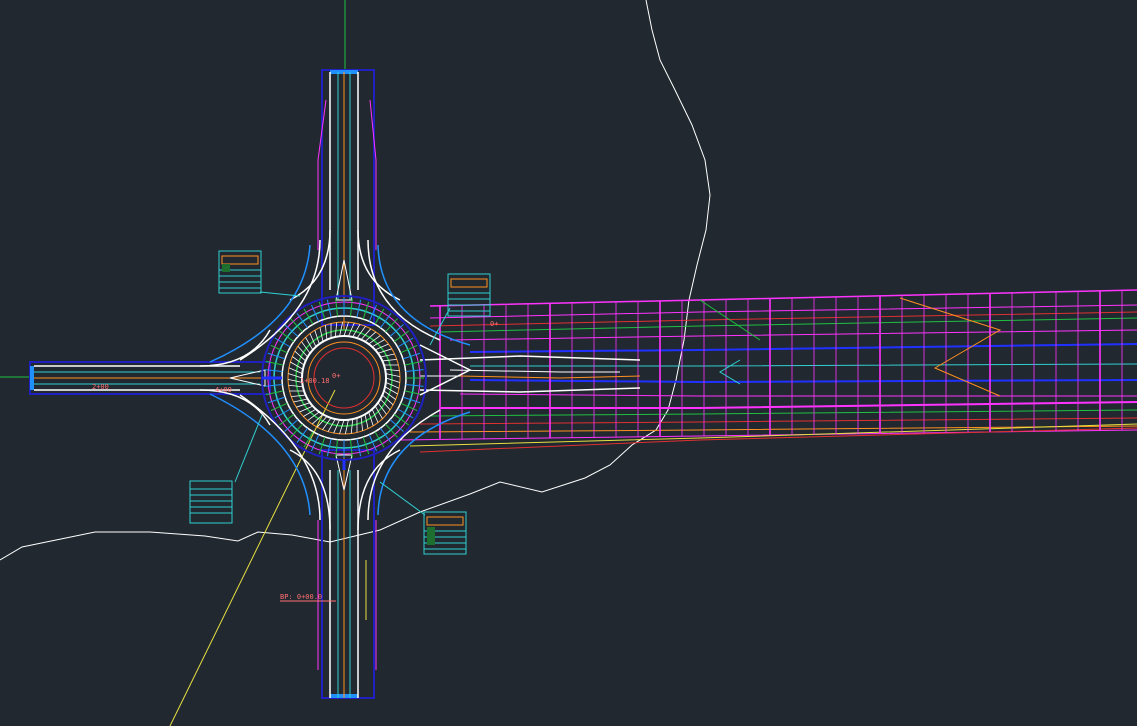 The image size is (1137, 726). What do you see at coordinates (445, 533) in the screenshot?
I see `callout-se` at bounding box center [445, 533].